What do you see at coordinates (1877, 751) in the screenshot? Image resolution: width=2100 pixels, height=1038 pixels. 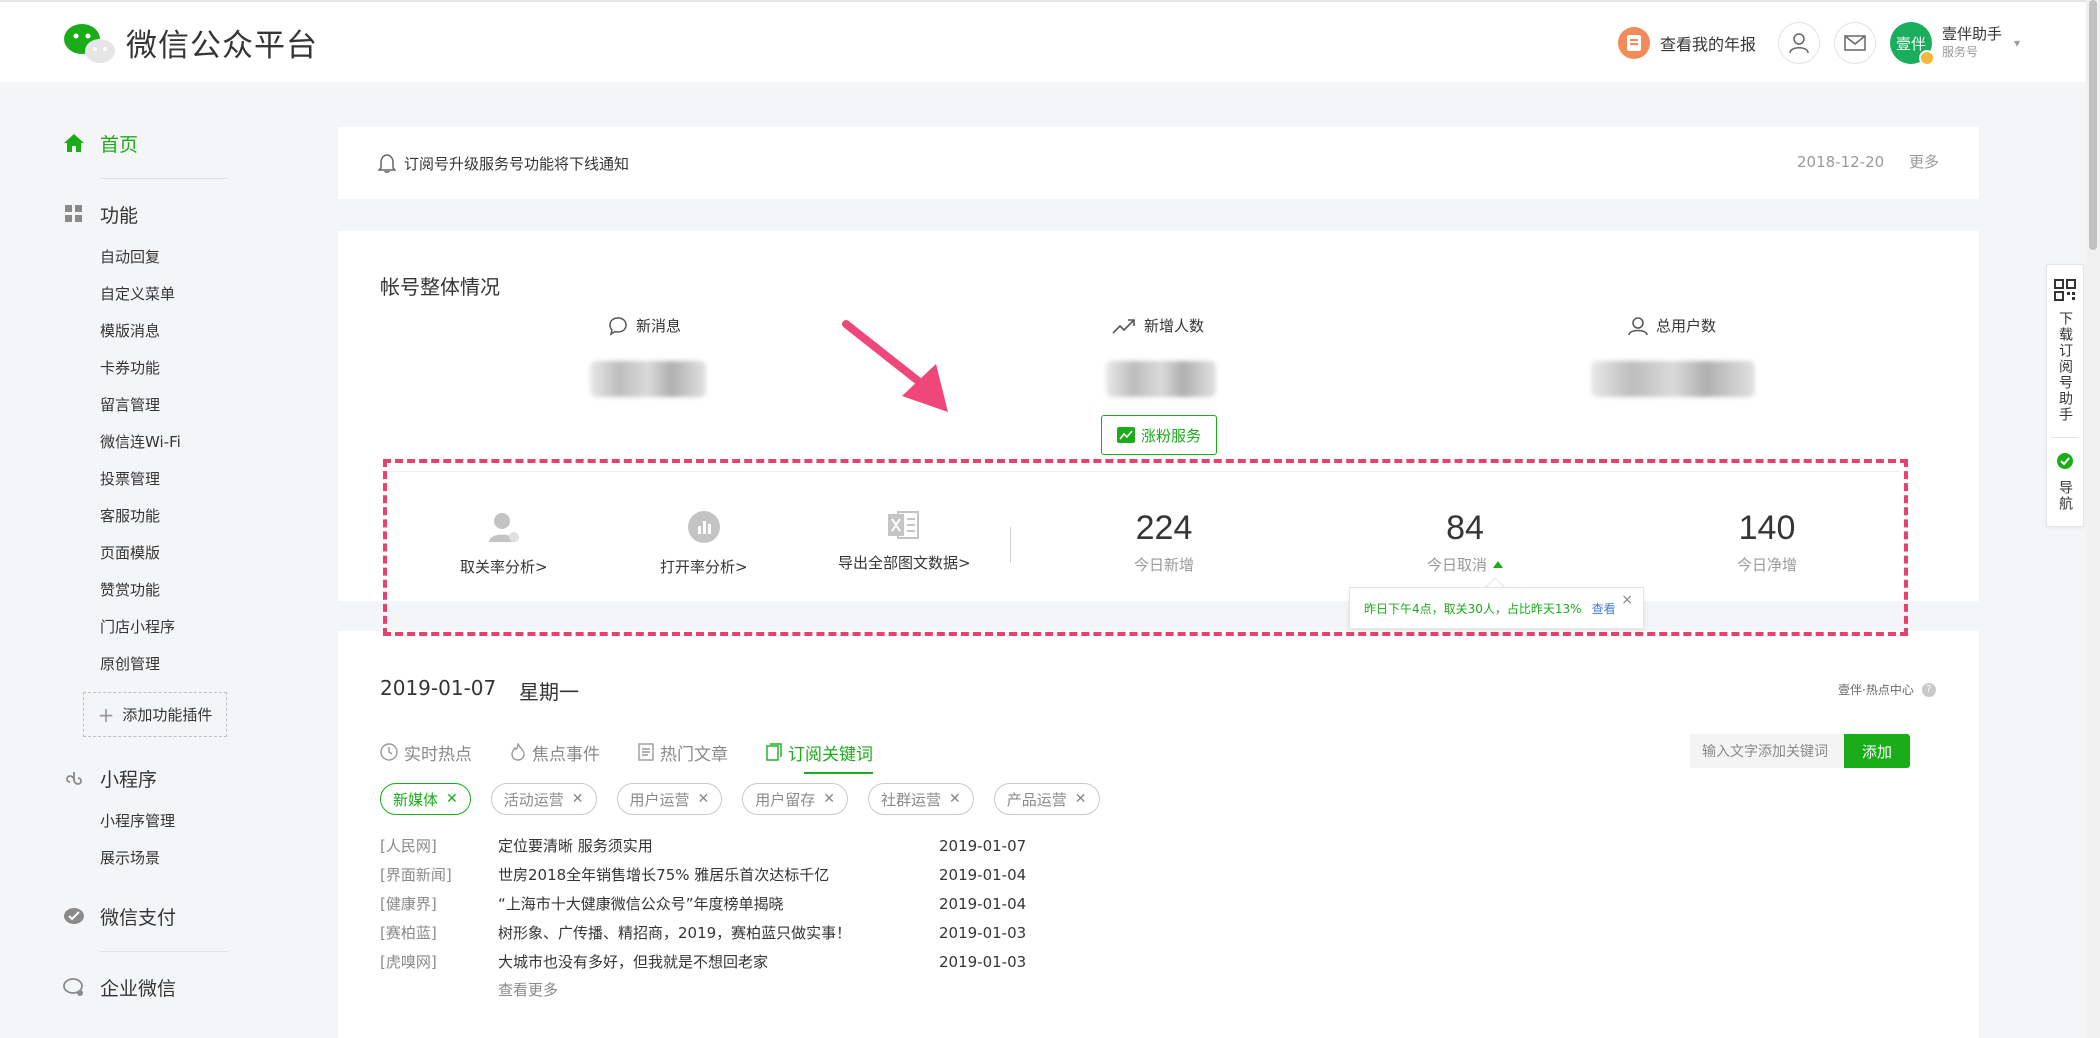 I see `add-keyword-button: 添加` at bounding box center [1877, 751].